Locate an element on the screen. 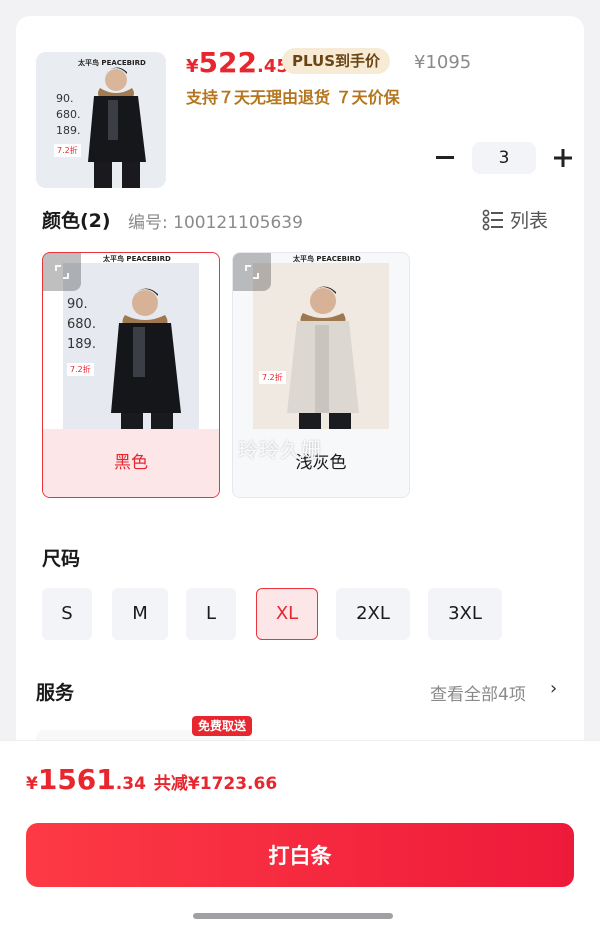 The height and width of the screenshot is (933, 600). list-view-label: 列表 is located at coordinates (529, 221).